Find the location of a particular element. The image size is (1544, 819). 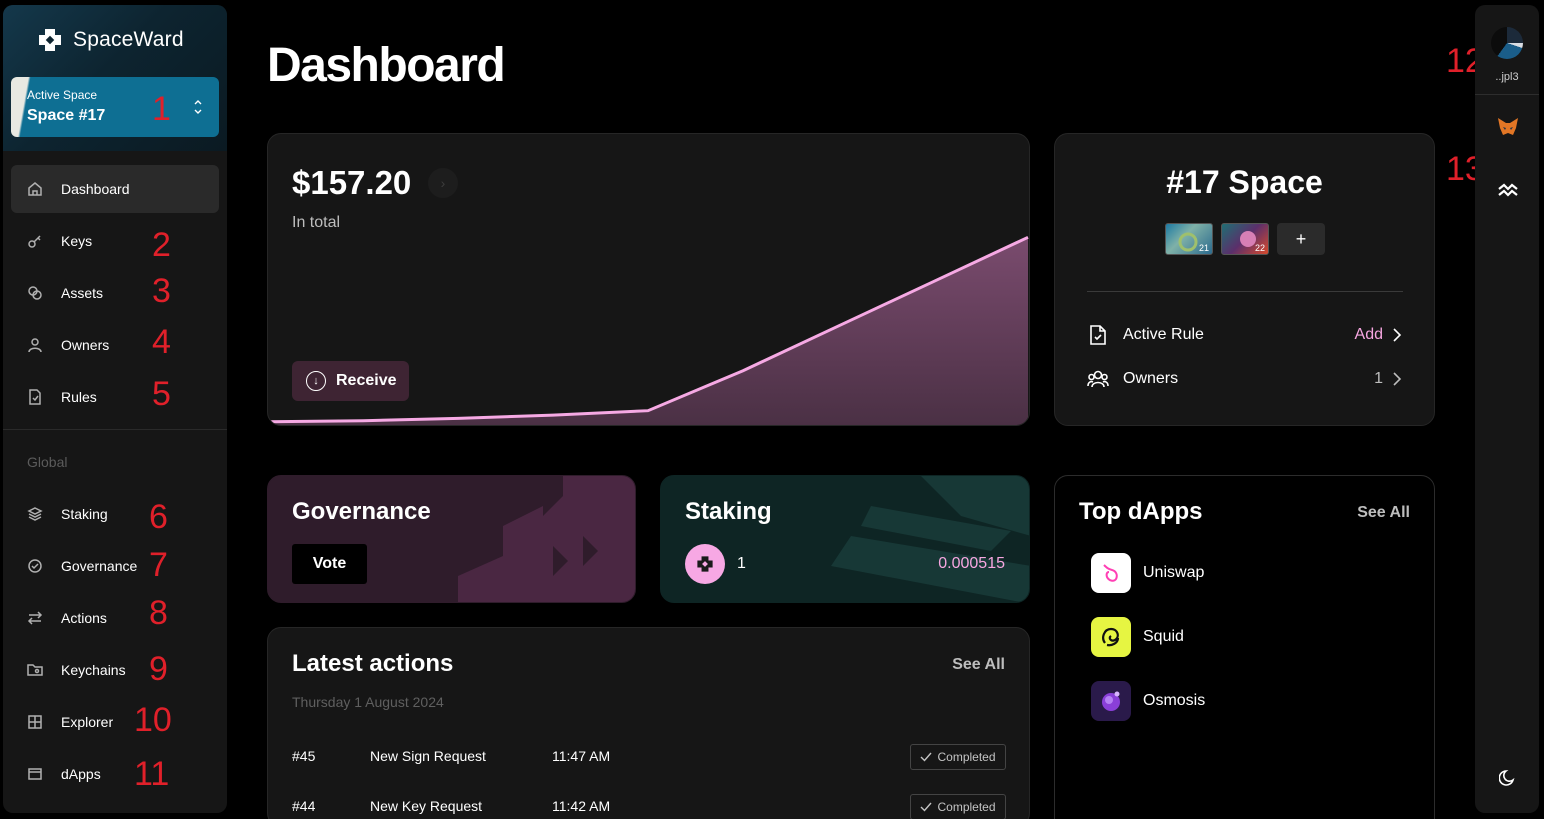

add-key-button: + is located at coordinates (1301, 239).